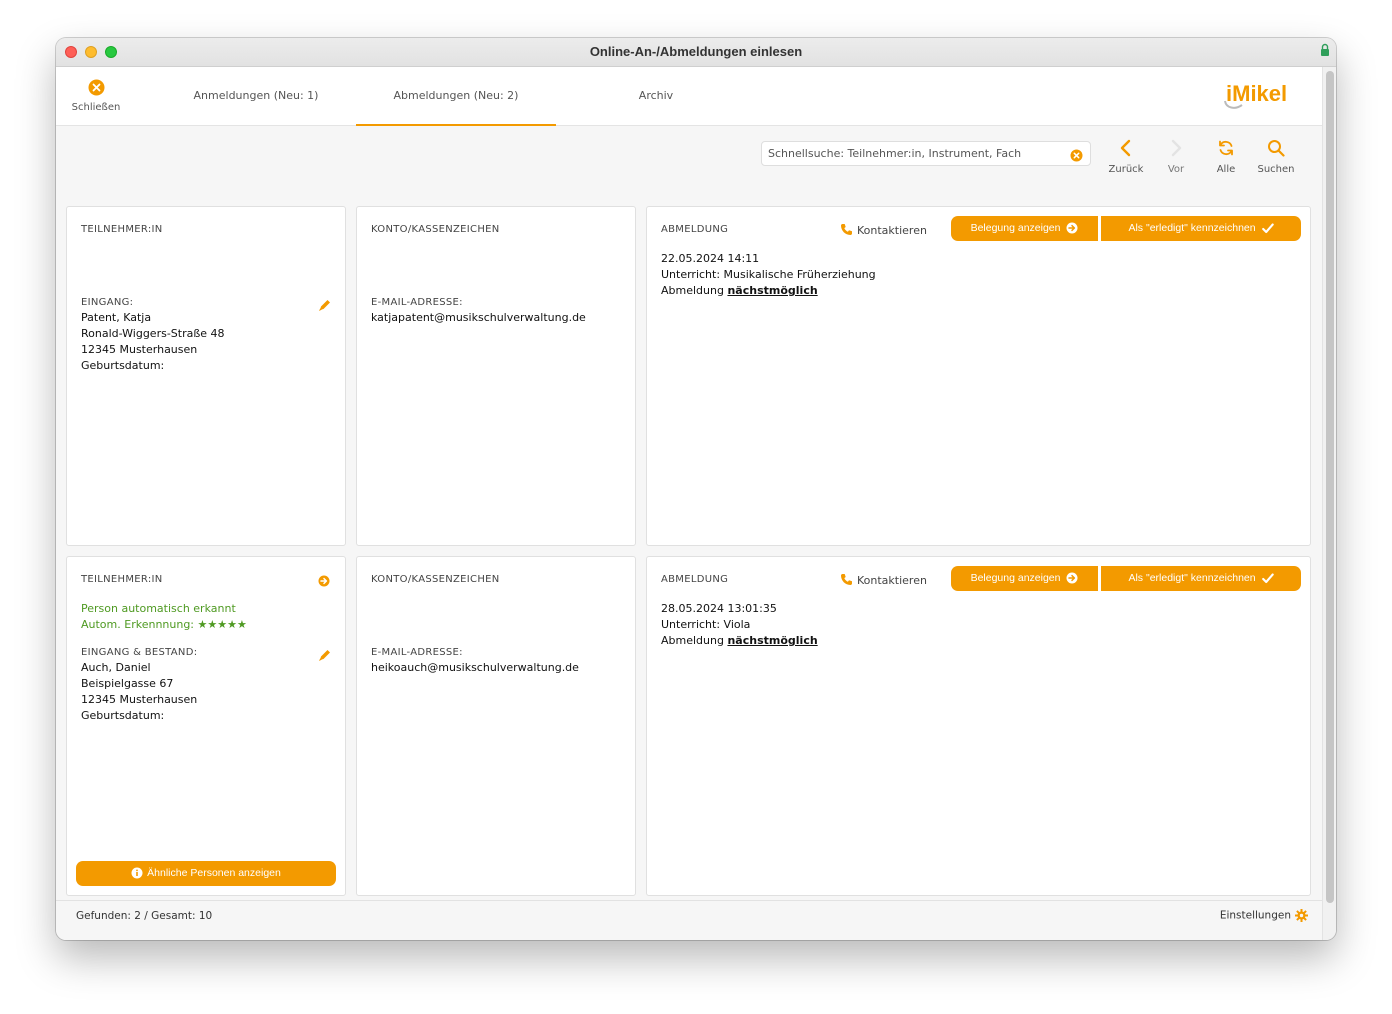 The width and height of the screenshot is (1392, 1014). What do you see at coordinates (719, 608) in the screenshot?
I see `cancellation-datetime: 28.05.2024 13:01:35` at bounding box center [719, 608].